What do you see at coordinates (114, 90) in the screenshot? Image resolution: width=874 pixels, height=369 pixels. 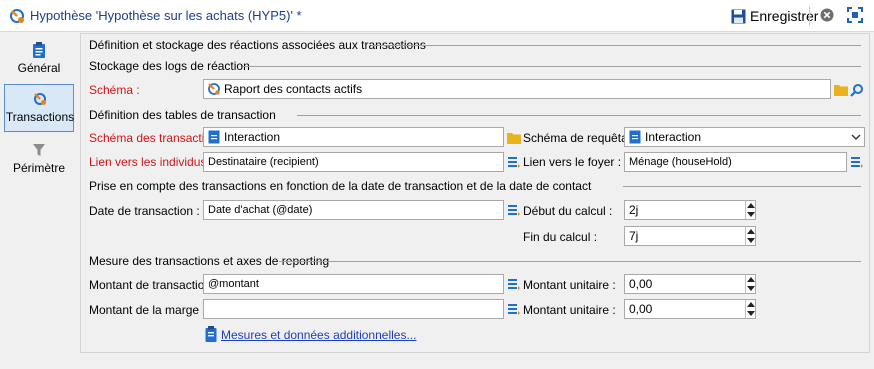 I see `schema-label: Schéma :` at bounding box center [114, 90].